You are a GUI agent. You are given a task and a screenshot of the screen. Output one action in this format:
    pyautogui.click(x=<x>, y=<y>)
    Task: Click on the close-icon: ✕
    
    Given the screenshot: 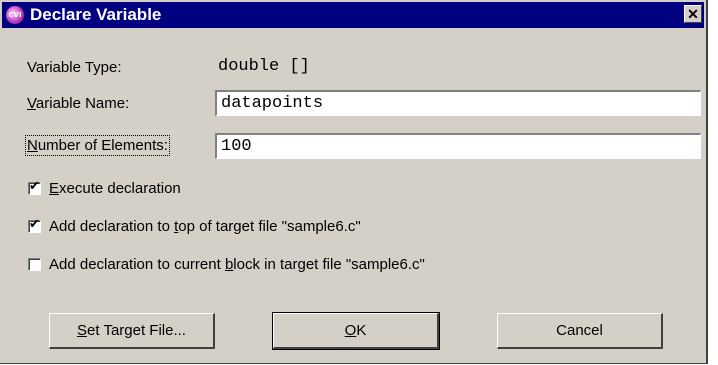 What is the action you would take?
    pyautogui.click(x=693, y=14)
    